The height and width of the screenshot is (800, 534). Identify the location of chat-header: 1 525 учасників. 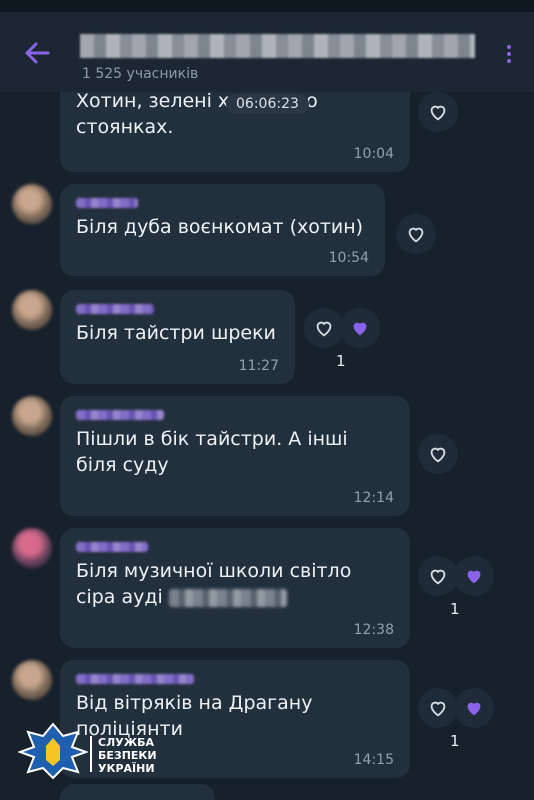
(267, 52).